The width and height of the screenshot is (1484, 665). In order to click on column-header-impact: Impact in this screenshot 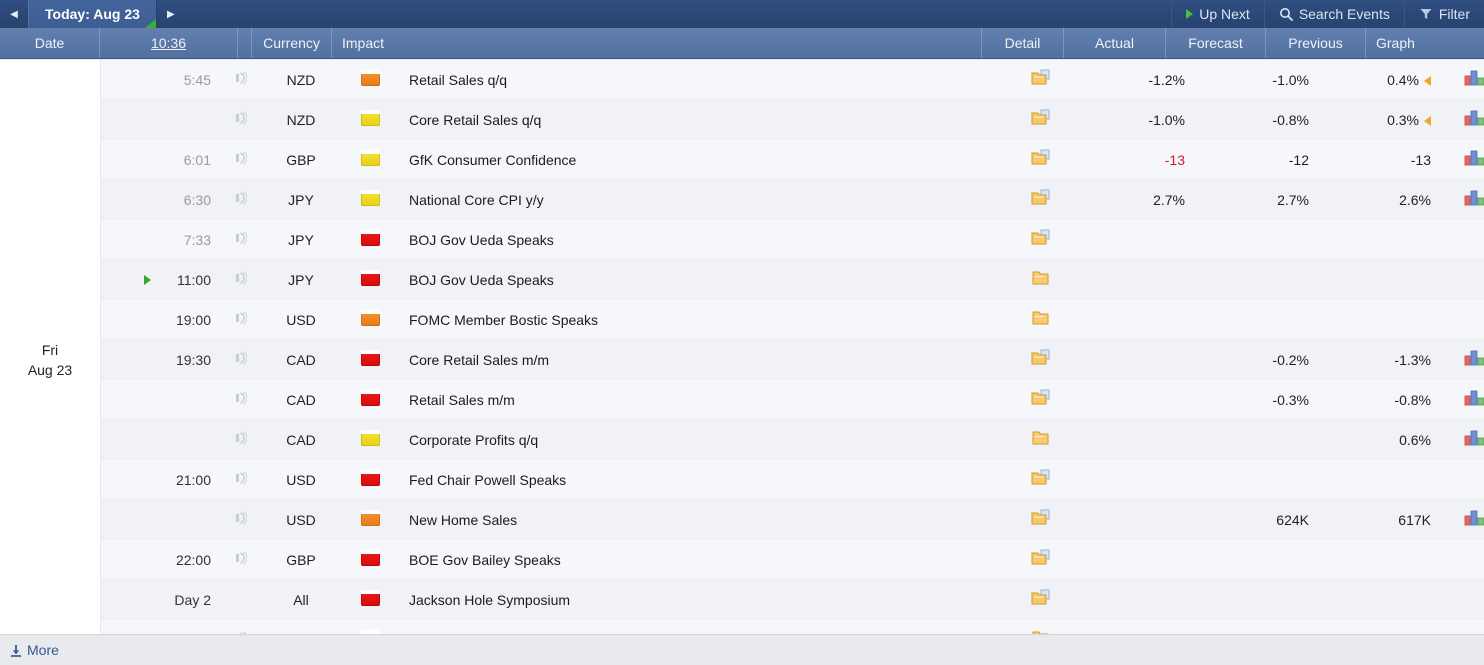, I will do `click(382, 43)`.